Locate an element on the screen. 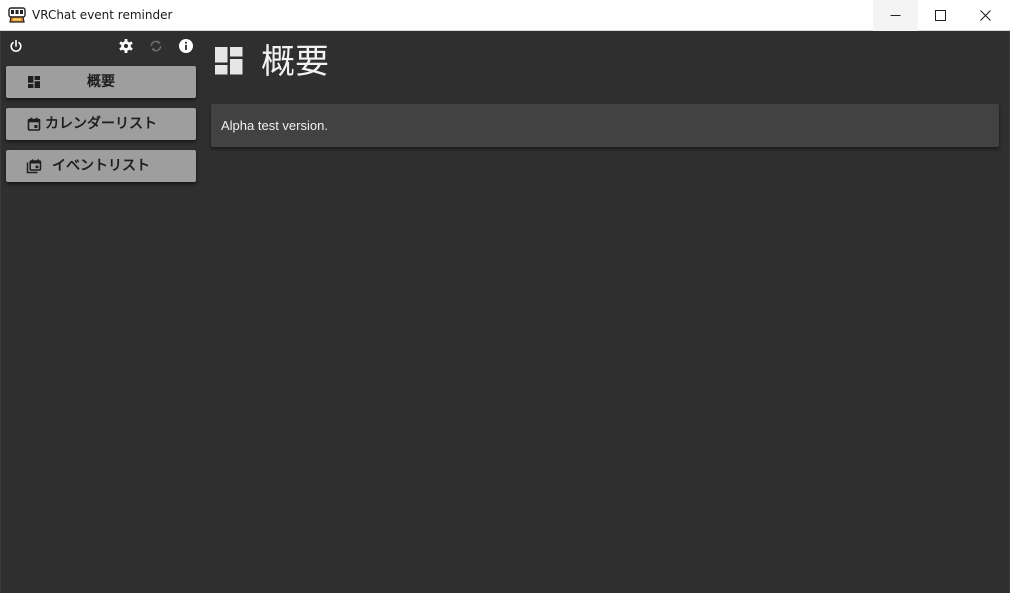 Image resolution: width=1010 pixels, height=593 pixels. maximize-icon is located at coordinates (940, 15).